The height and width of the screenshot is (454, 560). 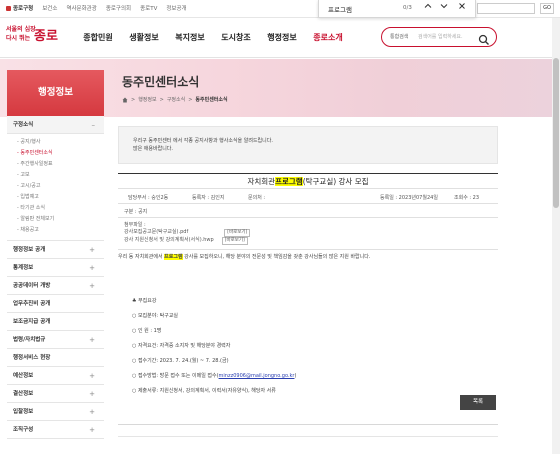 What do you see at coordinates (30, 142) in the screenshot?
I see `submenu-label: 공지/행사` at bounding box center [30, 142].